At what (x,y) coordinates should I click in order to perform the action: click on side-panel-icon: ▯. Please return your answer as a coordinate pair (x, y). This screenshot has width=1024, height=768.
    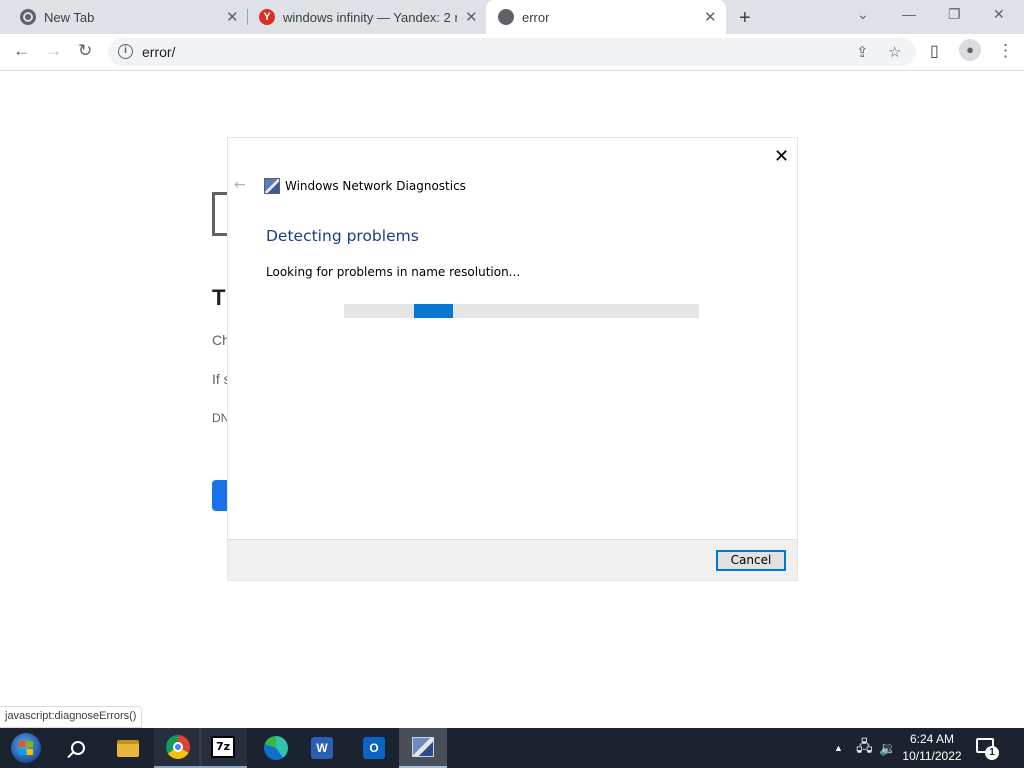
    Looking at the image, I should click on (934, 51).